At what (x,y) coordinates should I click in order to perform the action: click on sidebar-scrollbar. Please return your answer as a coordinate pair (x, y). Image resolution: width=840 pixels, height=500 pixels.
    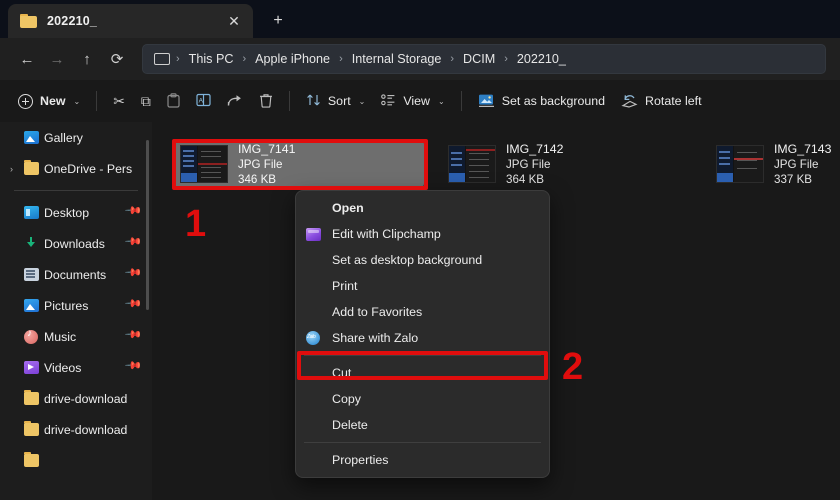
    Looking at the image, I should click on (147, 225).